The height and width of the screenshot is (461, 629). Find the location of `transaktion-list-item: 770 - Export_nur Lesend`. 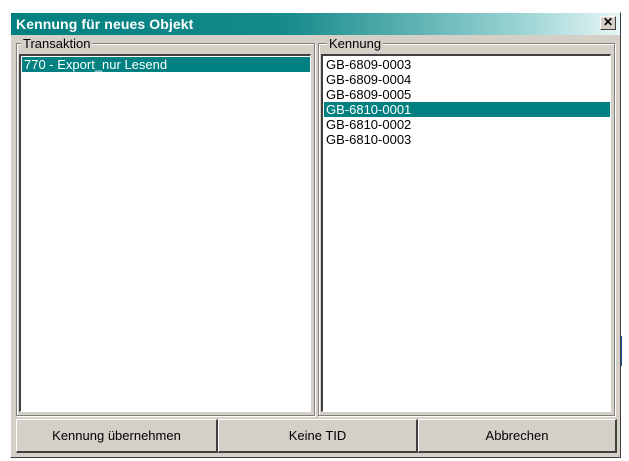

transaktion-list-item: 770 - Export_nur Lesend is located at coordinates (166, 64).